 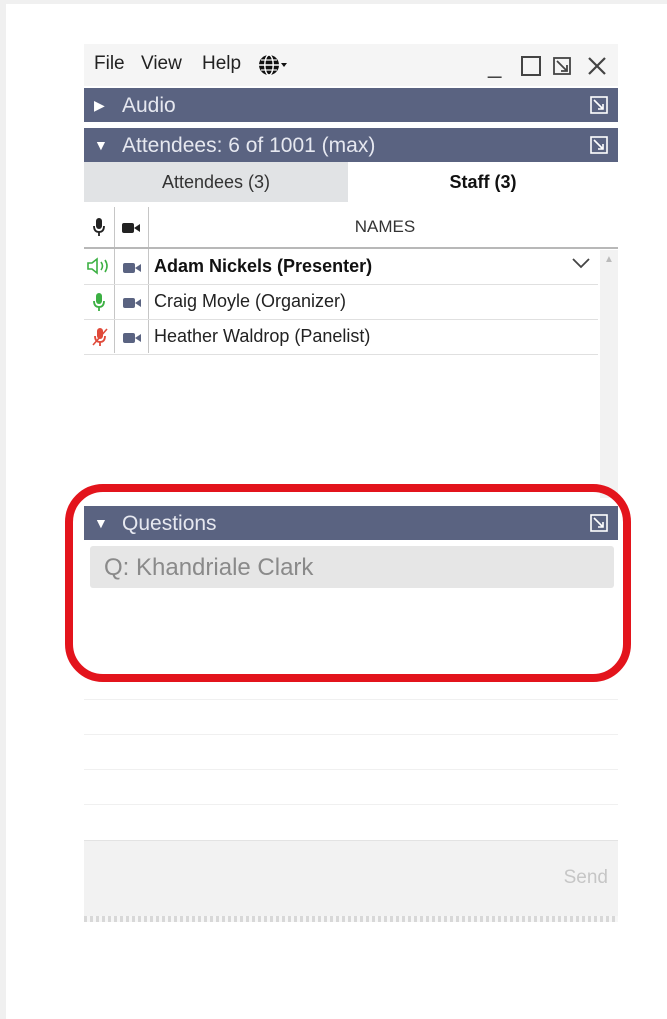 What do you see at coordinates (250, 301) in the screenshot?
I see `attendee-name: Craig Moyle (Organizer)` at bounding box center [250, 301].